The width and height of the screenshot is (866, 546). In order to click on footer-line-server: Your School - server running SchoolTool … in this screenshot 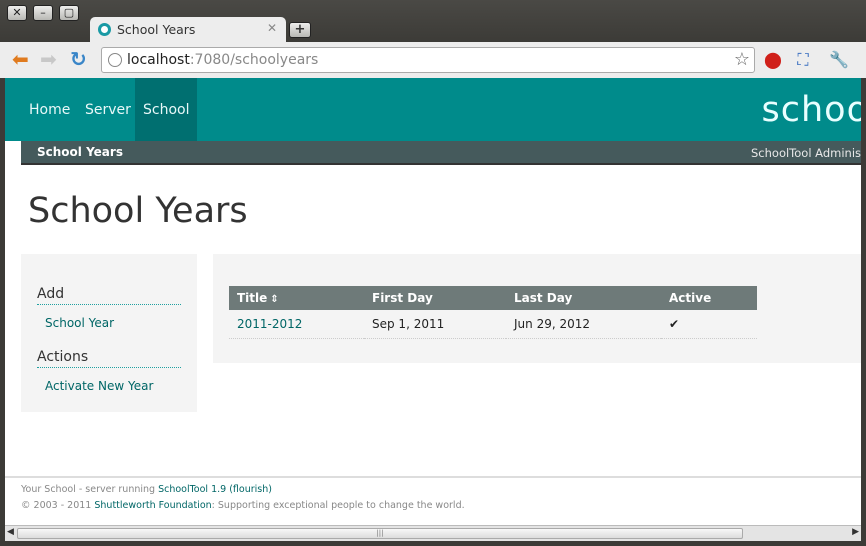, I will do `click(146, 489)`.